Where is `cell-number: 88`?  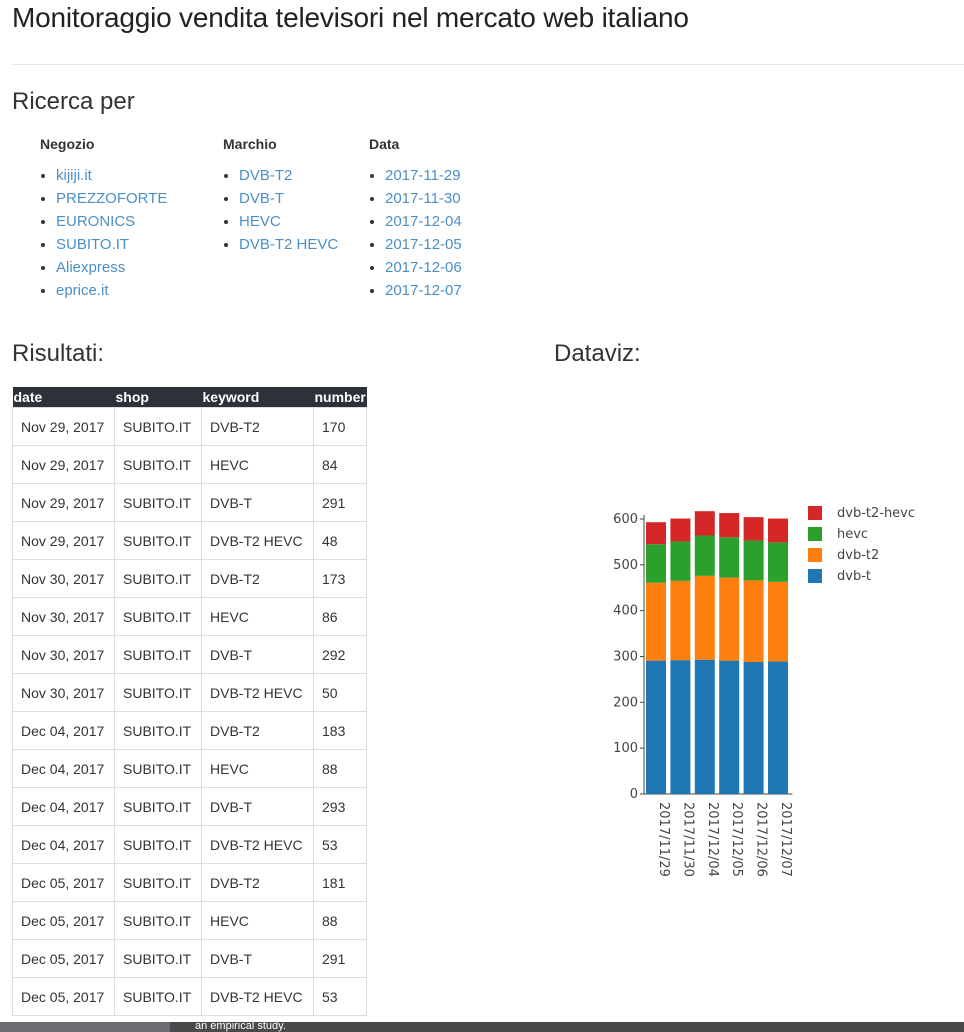
cell-number: 88 is located at coordinates (340, 920).